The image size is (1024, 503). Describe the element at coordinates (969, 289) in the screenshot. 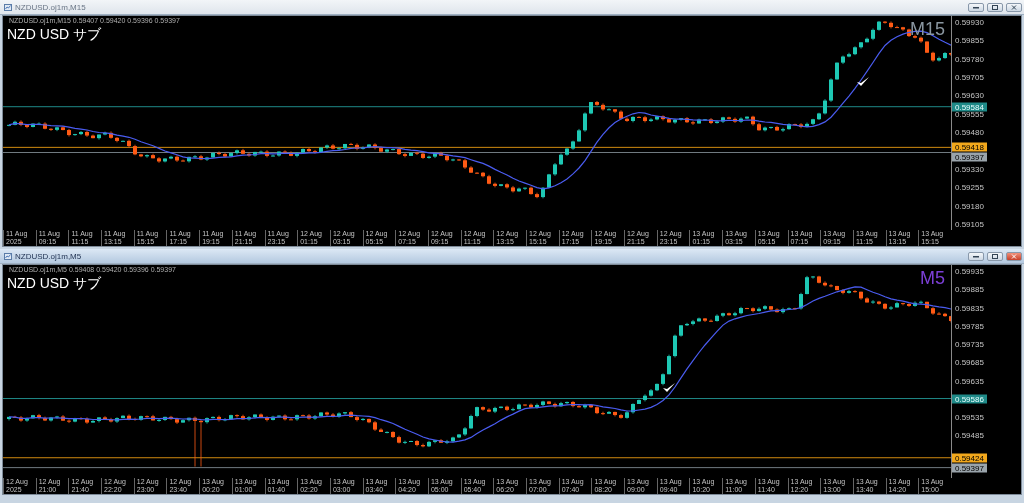

I see `price-tick: 0.59885` at that location.